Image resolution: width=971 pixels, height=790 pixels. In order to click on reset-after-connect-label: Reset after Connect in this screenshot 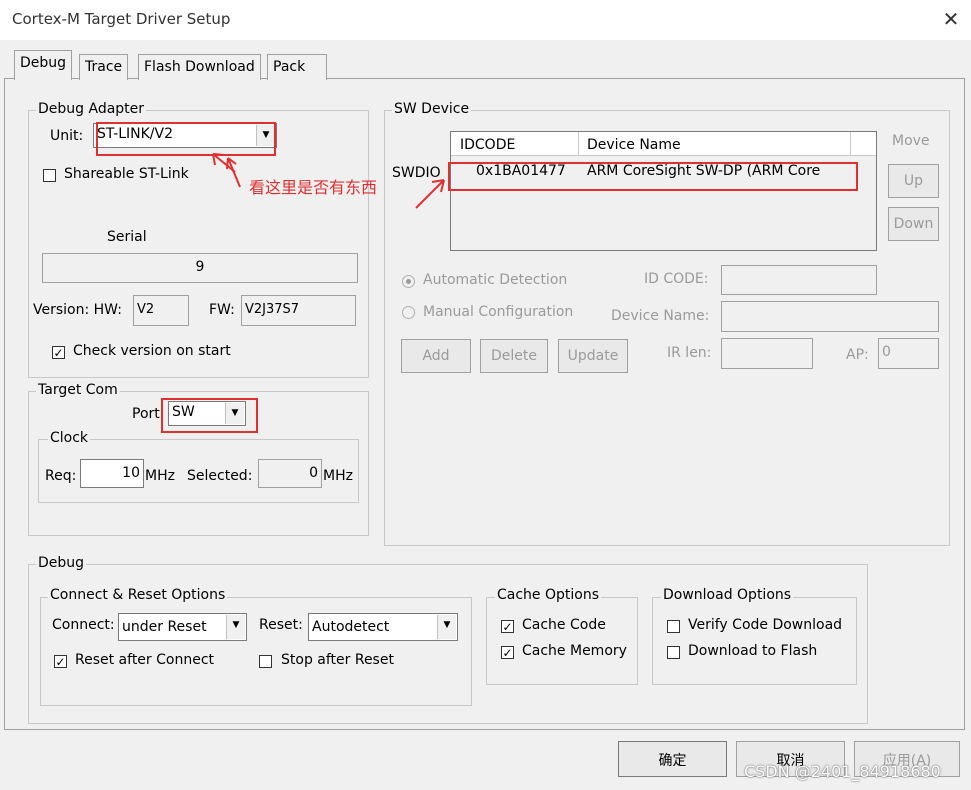, I will do `click(145, 660)`.